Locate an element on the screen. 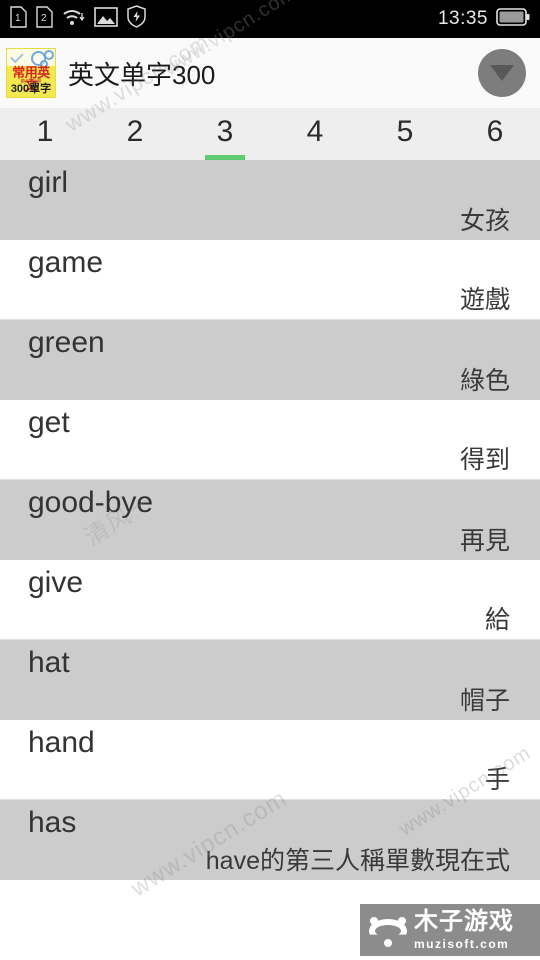  app-icon-bottom-text: 300單字 is located at coordinates (31, 89).